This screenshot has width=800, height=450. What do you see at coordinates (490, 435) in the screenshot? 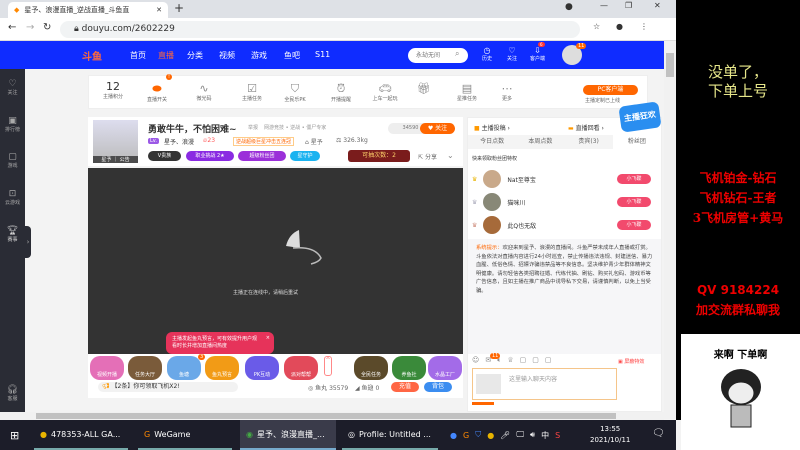
I see `tray-owl-icon: ●` at bounding box center [490, 435].